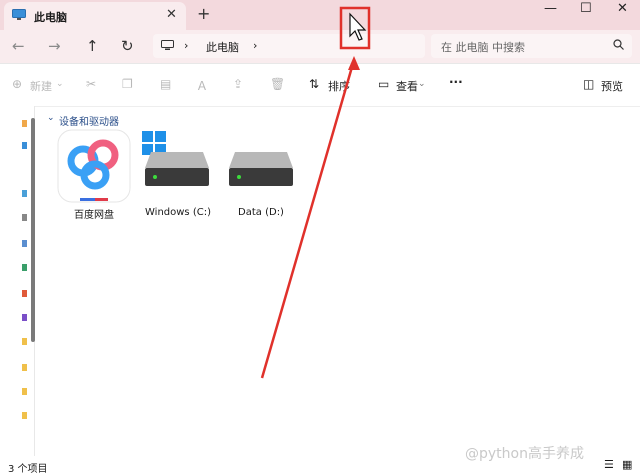  I want to click on address-bar: › 此电脑 ›, so click(289, 46).